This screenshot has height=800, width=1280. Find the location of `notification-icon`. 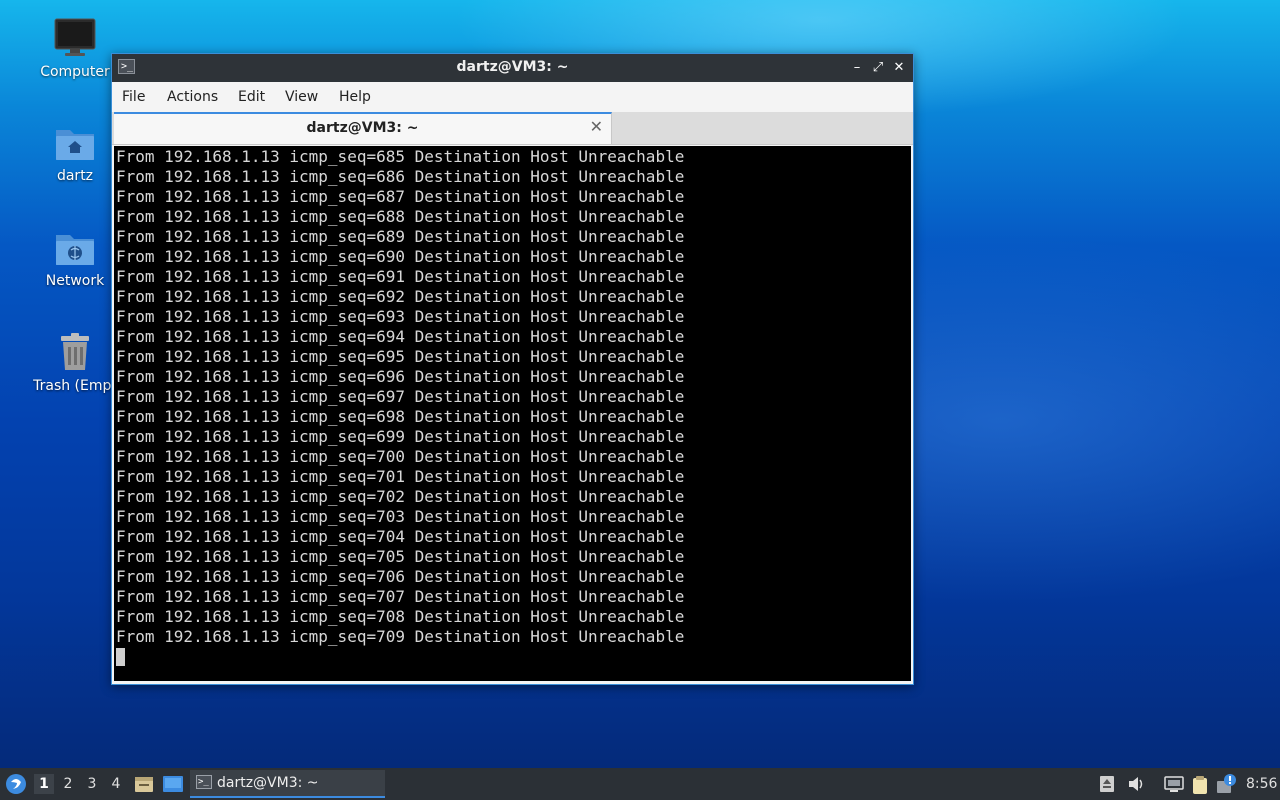

notification-icon is located at coordinates (1227, 784).